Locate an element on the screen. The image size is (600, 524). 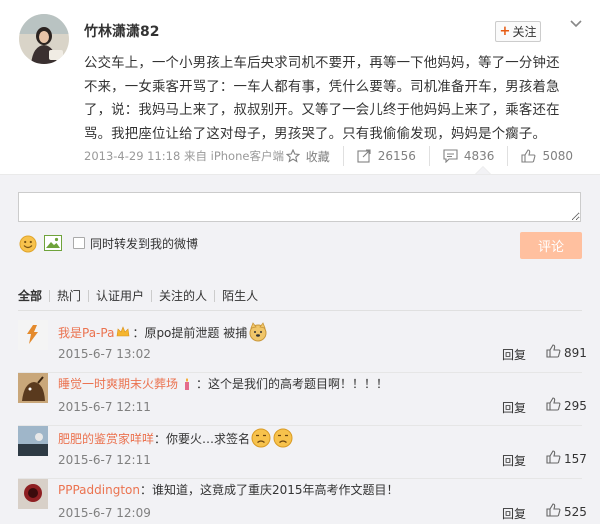
comment-like-button: 525 is located at coordinates (566, 511).